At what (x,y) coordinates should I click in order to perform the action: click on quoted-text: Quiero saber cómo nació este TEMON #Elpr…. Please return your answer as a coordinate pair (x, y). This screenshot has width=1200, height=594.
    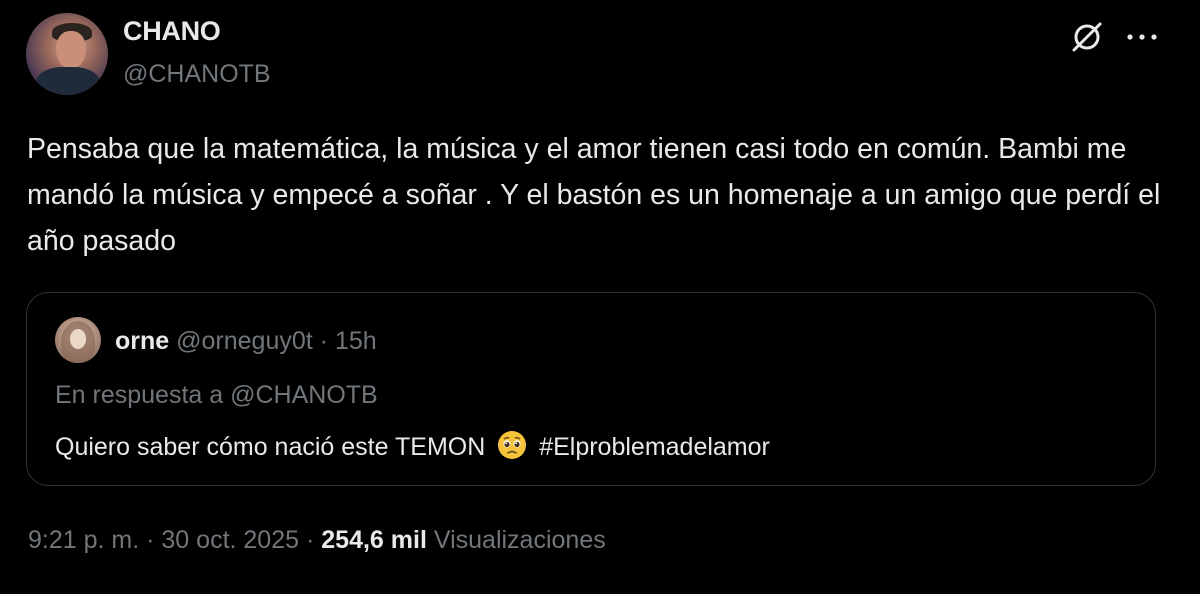
    Looking at the image, I should click on (412, 445).